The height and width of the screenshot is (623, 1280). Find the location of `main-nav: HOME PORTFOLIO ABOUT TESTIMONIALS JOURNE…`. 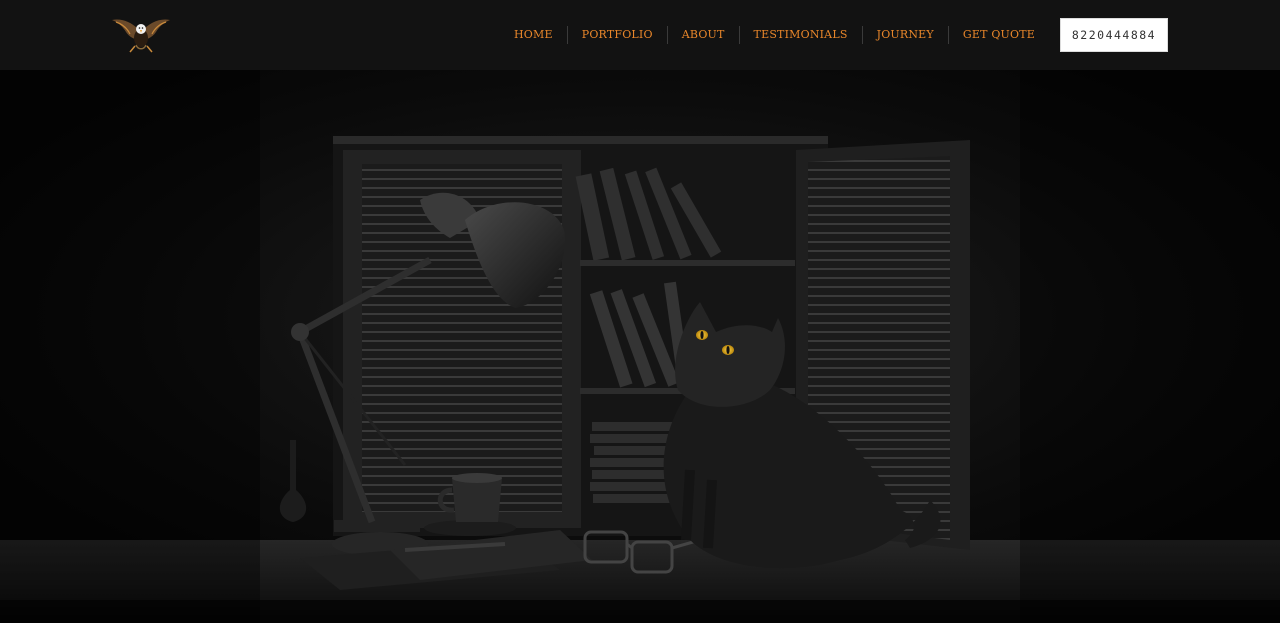

main-nav: HOME PORTFOLIO ABOUT TESTIMONIALS JOURNE… is located at coordinates (774, 35).